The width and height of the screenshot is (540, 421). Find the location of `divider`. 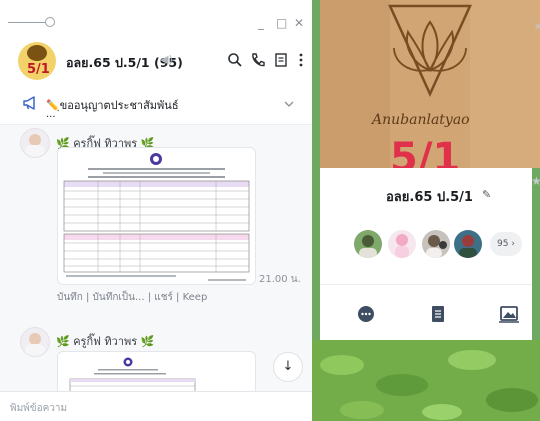

divider is located at coordinates (426, 284).